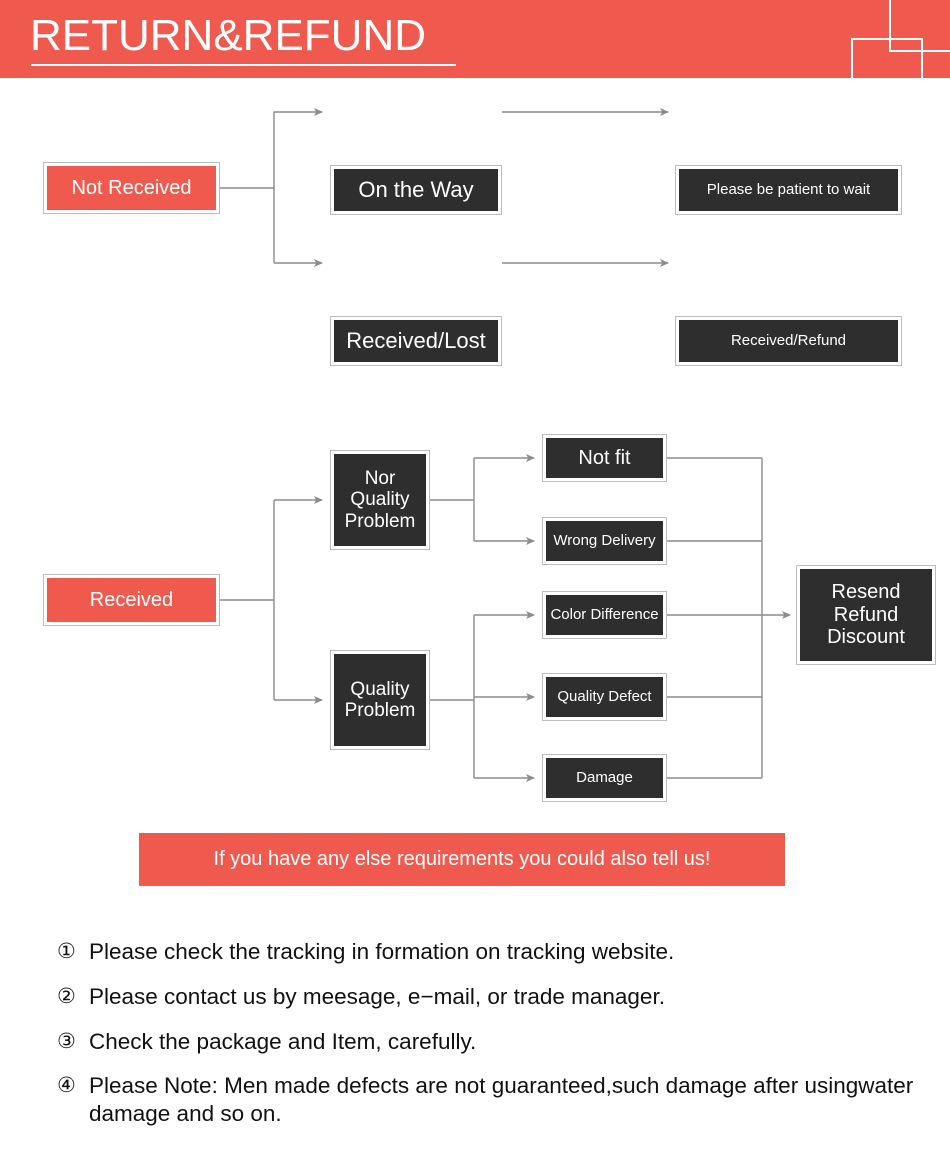 The image size is (950, 1173). I want to click on resolution-line-2: Refund, so click(866, 614).